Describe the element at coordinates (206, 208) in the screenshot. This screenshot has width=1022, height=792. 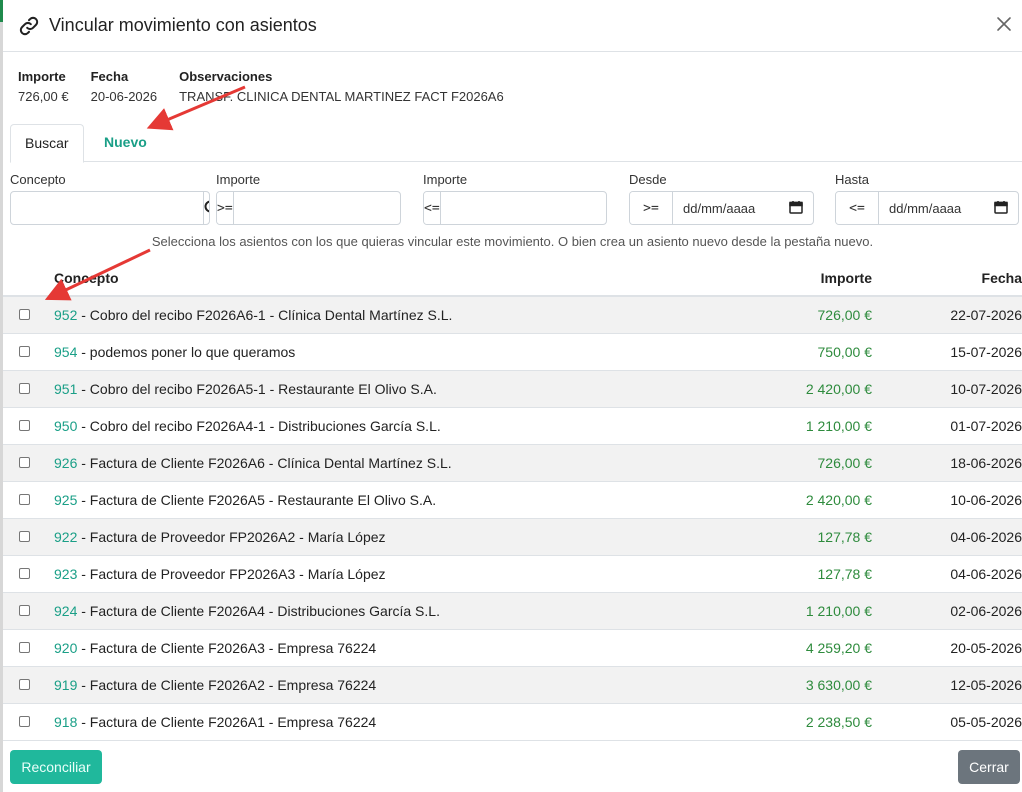
I see `search-icon` at that location.